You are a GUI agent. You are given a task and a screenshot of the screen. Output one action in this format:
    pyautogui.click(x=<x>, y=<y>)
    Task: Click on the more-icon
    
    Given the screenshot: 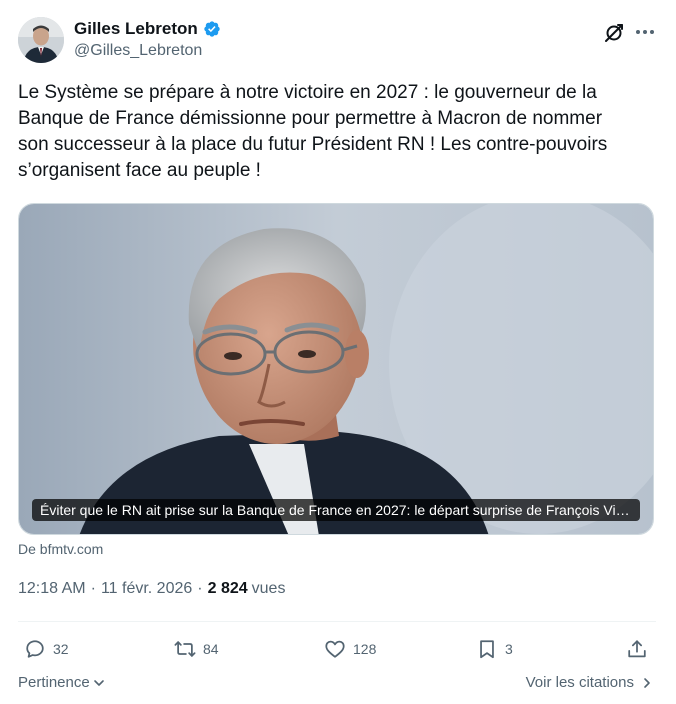 What is the action you would take?
    pyautogui.click(x=645, y=32)
    